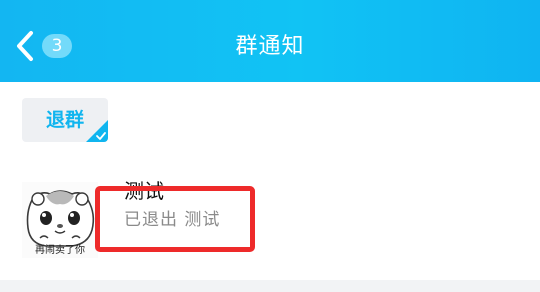 This screenshot has width=540, height=292. What do you see at coordinates (60, 220) in the screenshot?
I see `avatar: 再闹卖了你` at bounding box center [60, 220].